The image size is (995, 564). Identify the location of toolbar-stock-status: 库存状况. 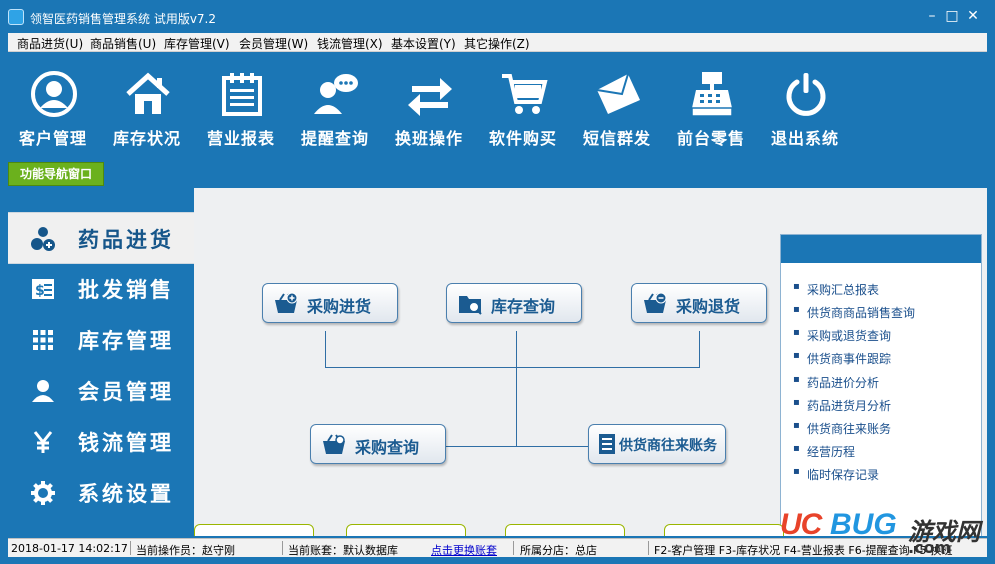
(147, 104).